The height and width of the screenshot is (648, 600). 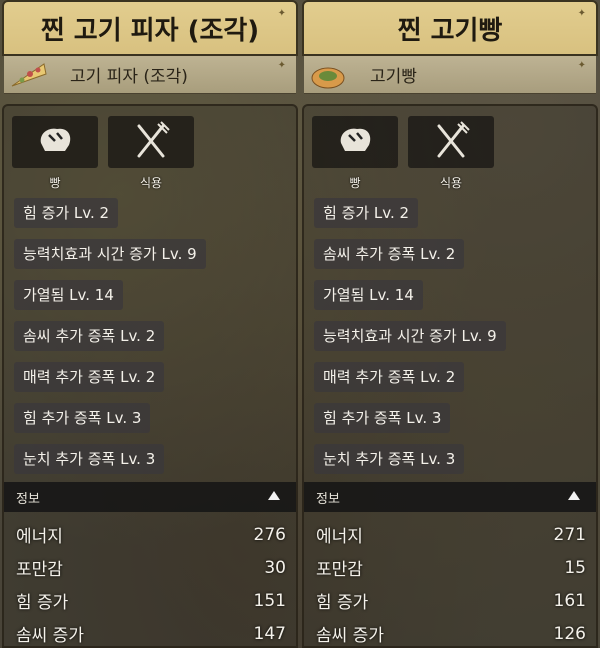 What do you see at coordinates (451, 567) in the screenshot?
I see `stat-row: 포만감 15` at bounding box center [451, 567].